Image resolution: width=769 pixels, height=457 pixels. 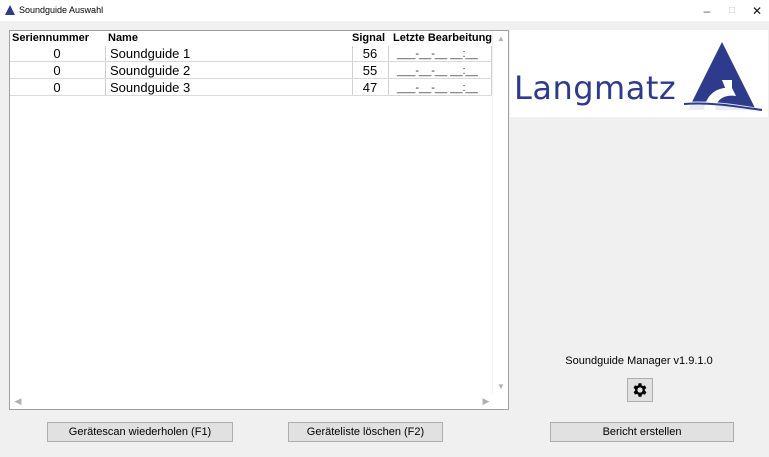 What do you see at coordinates (595, 88) in the screenshot?
I see `logo-text: Langmatz` at bounding box center [595, 88].